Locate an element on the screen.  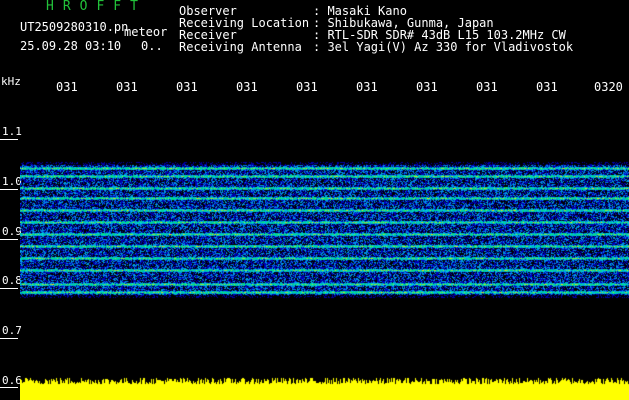
y-tick: 0.6 is located at coordinates (12, 380).